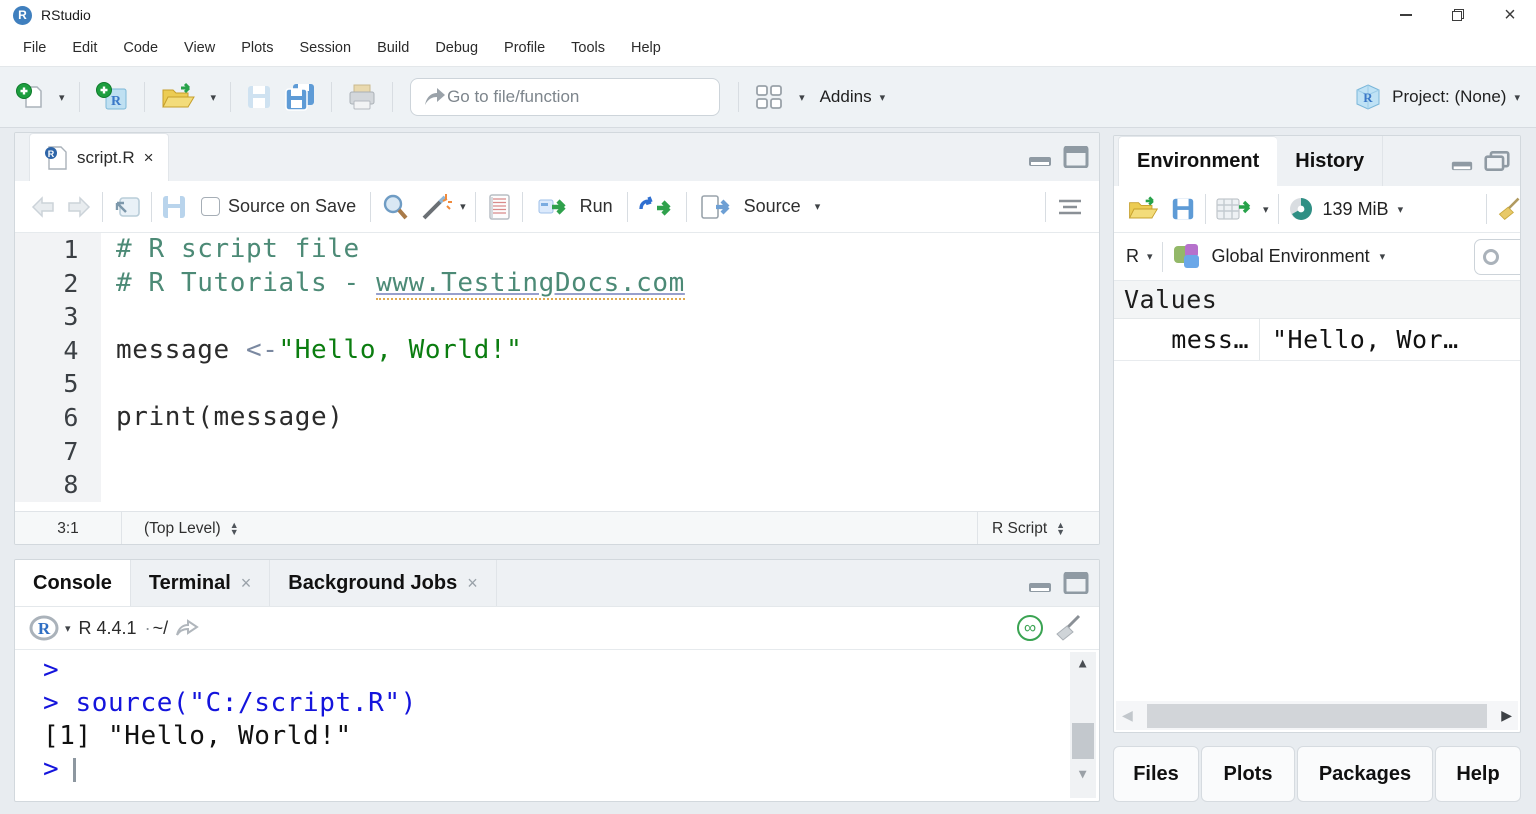 This screenshot has height=814, width=1536. Describe the element at coordinates (79, 207) in the screenshot. I see `forward-icon` at that location.